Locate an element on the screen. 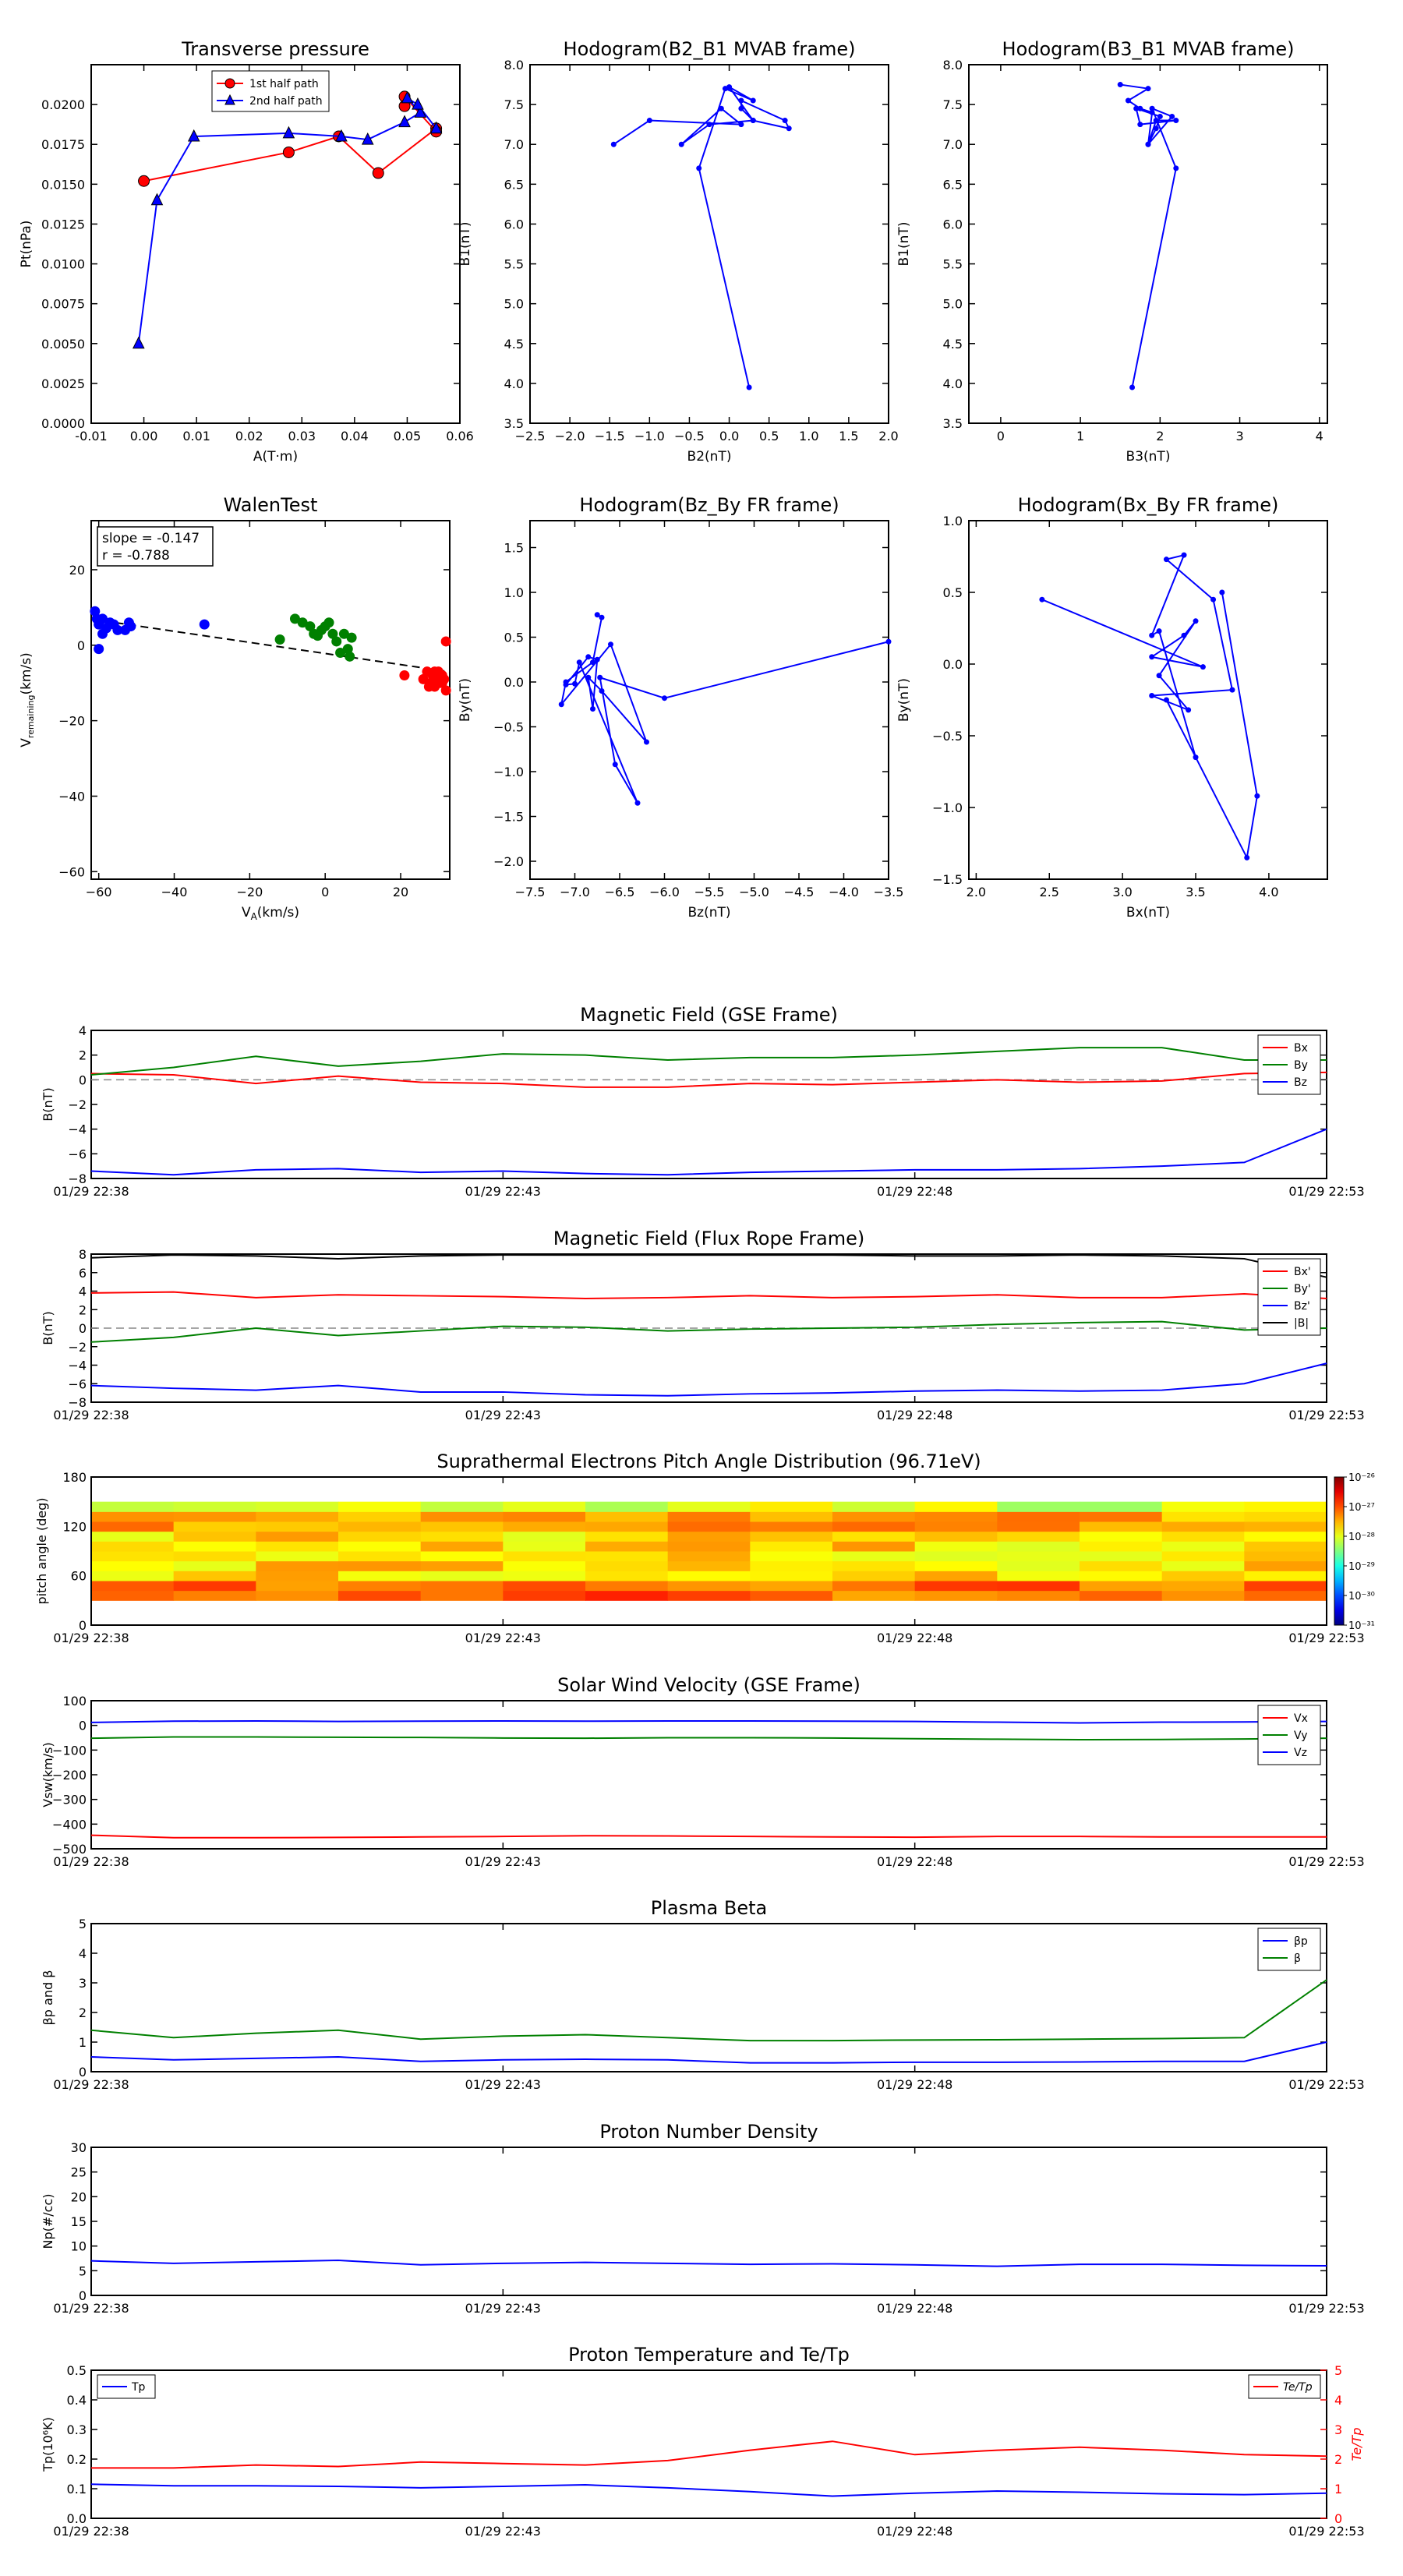 This screenshot has width=1403, height=2576. hodo_xy-ytick-label: −0.5 is located at coordinates (947, 736).